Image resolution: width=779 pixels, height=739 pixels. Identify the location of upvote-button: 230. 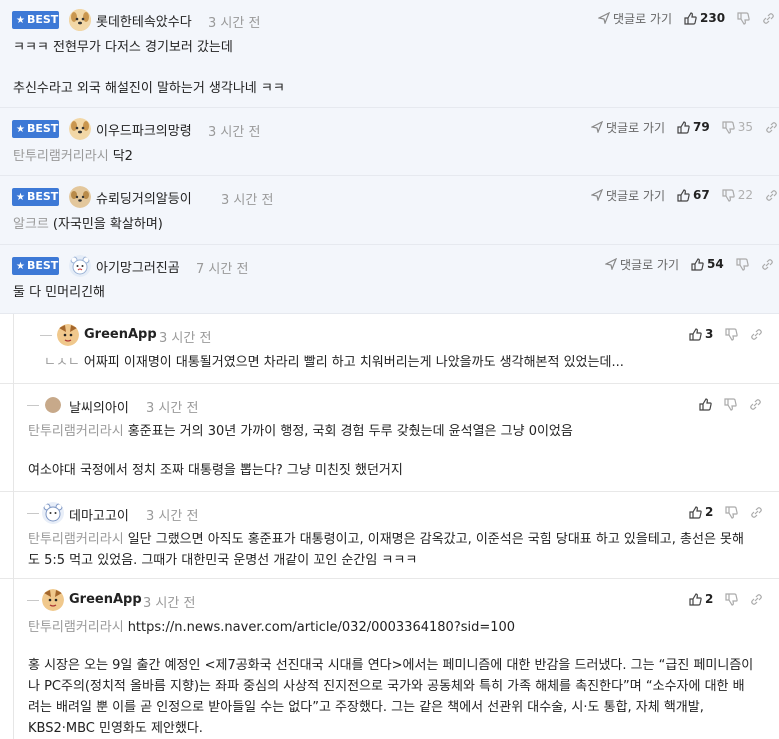
(704, 18).